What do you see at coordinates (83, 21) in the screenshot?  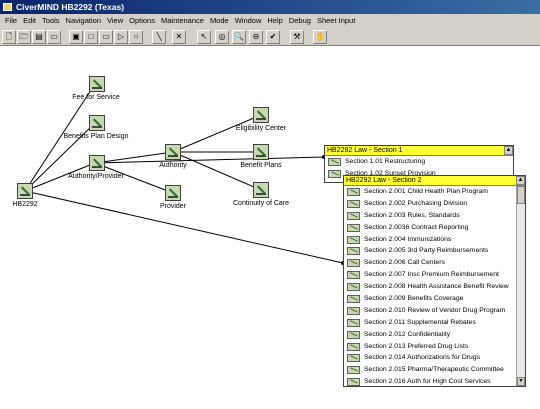 I see `menu-navigation: Navigation` at bounding box center [83, 21].